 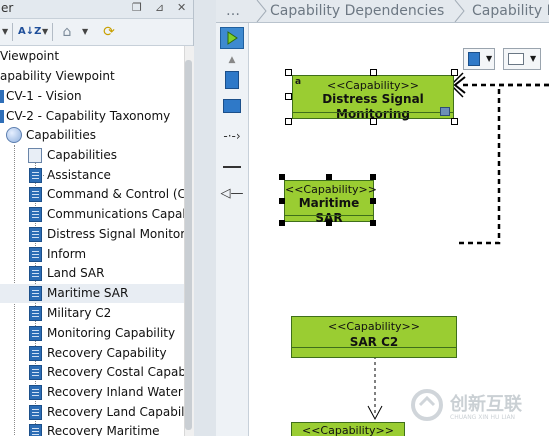 What do you see at coordinates (232, 38) in the screenshot?
I see `select-pointer-icon` at bounding box center [232, 38].